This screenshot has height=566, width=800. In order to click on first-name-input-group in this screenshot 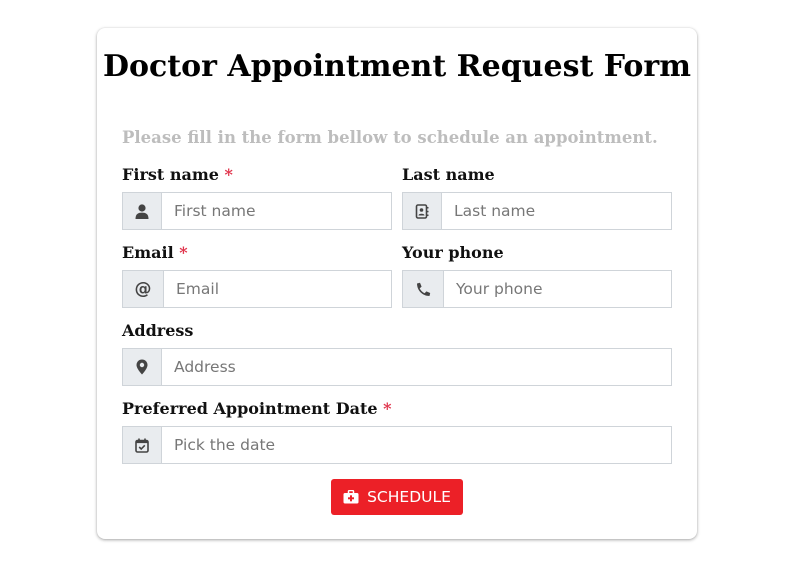, I will do `click(257, 211)`.